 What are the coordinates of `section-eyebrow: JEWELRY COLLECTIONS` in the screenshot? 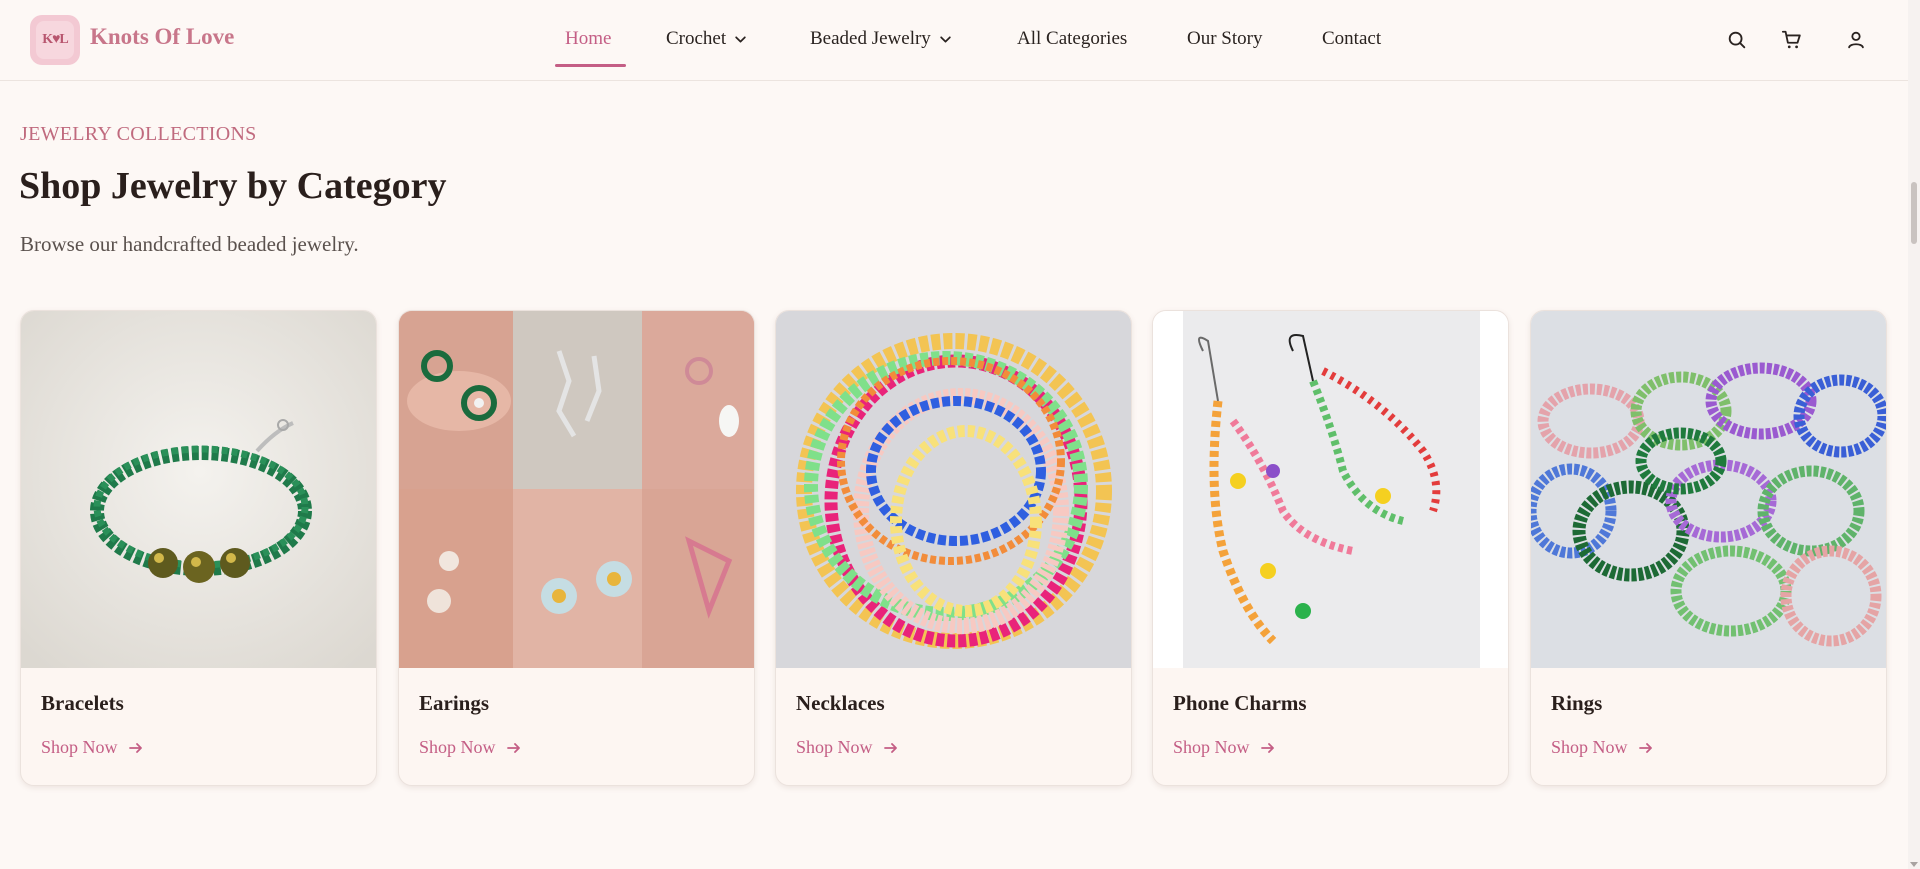 It's located at (138, 134).